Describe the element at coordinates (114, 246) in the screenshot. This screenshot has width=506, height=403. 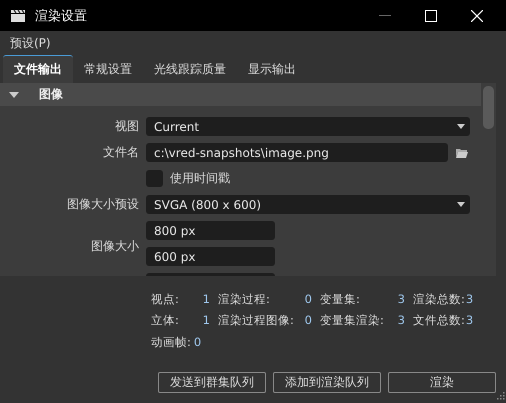
I see `field-label: 图像大小` at that location.